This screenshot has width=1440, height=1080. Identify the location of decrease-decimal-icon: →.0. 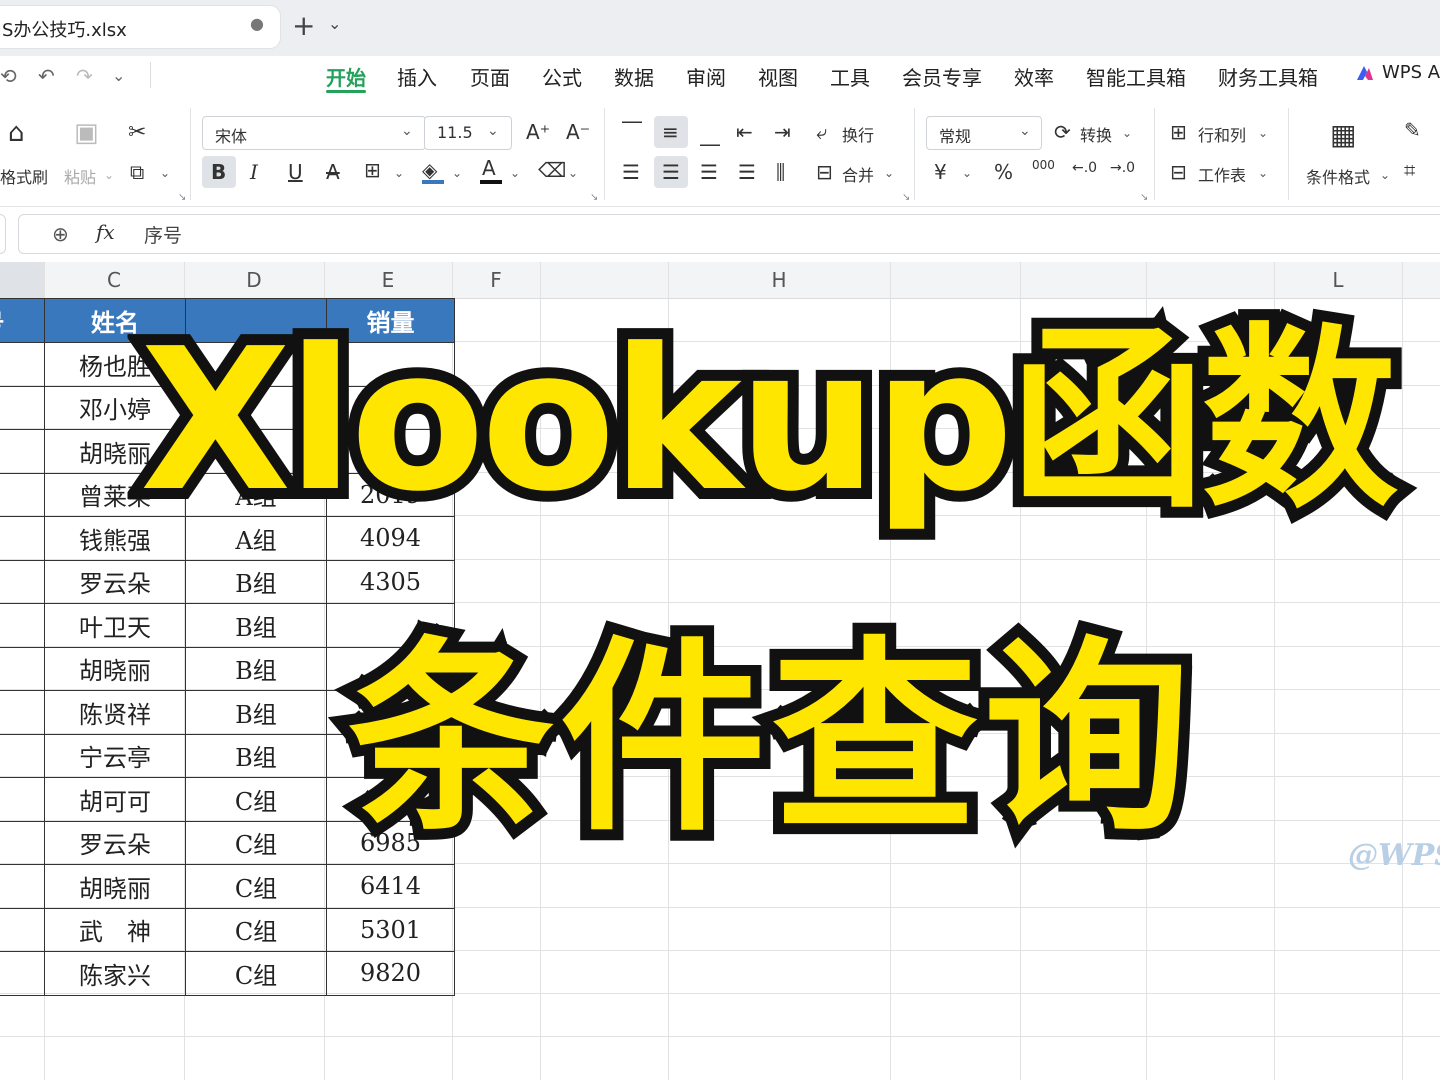
(1122, 168).